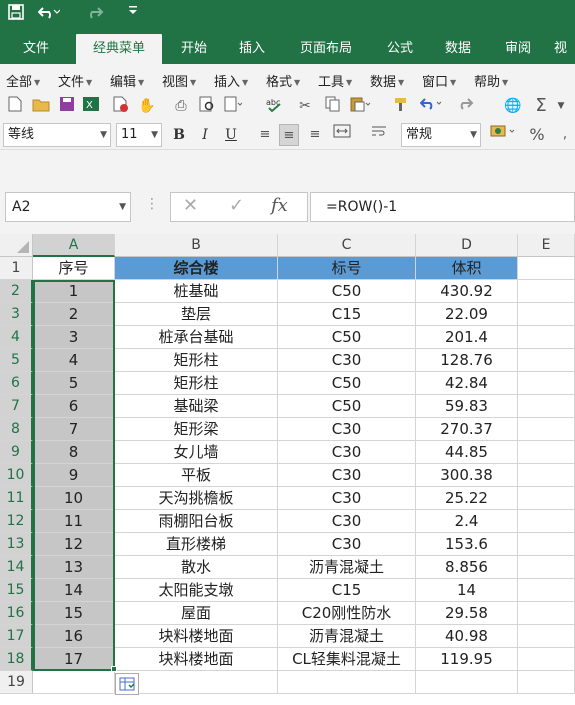 The image size is (575, 705). What do you see at coordinates (505, 135) in the screenshot?
I see `currency-format-icon` at bounding box center [505, 135].